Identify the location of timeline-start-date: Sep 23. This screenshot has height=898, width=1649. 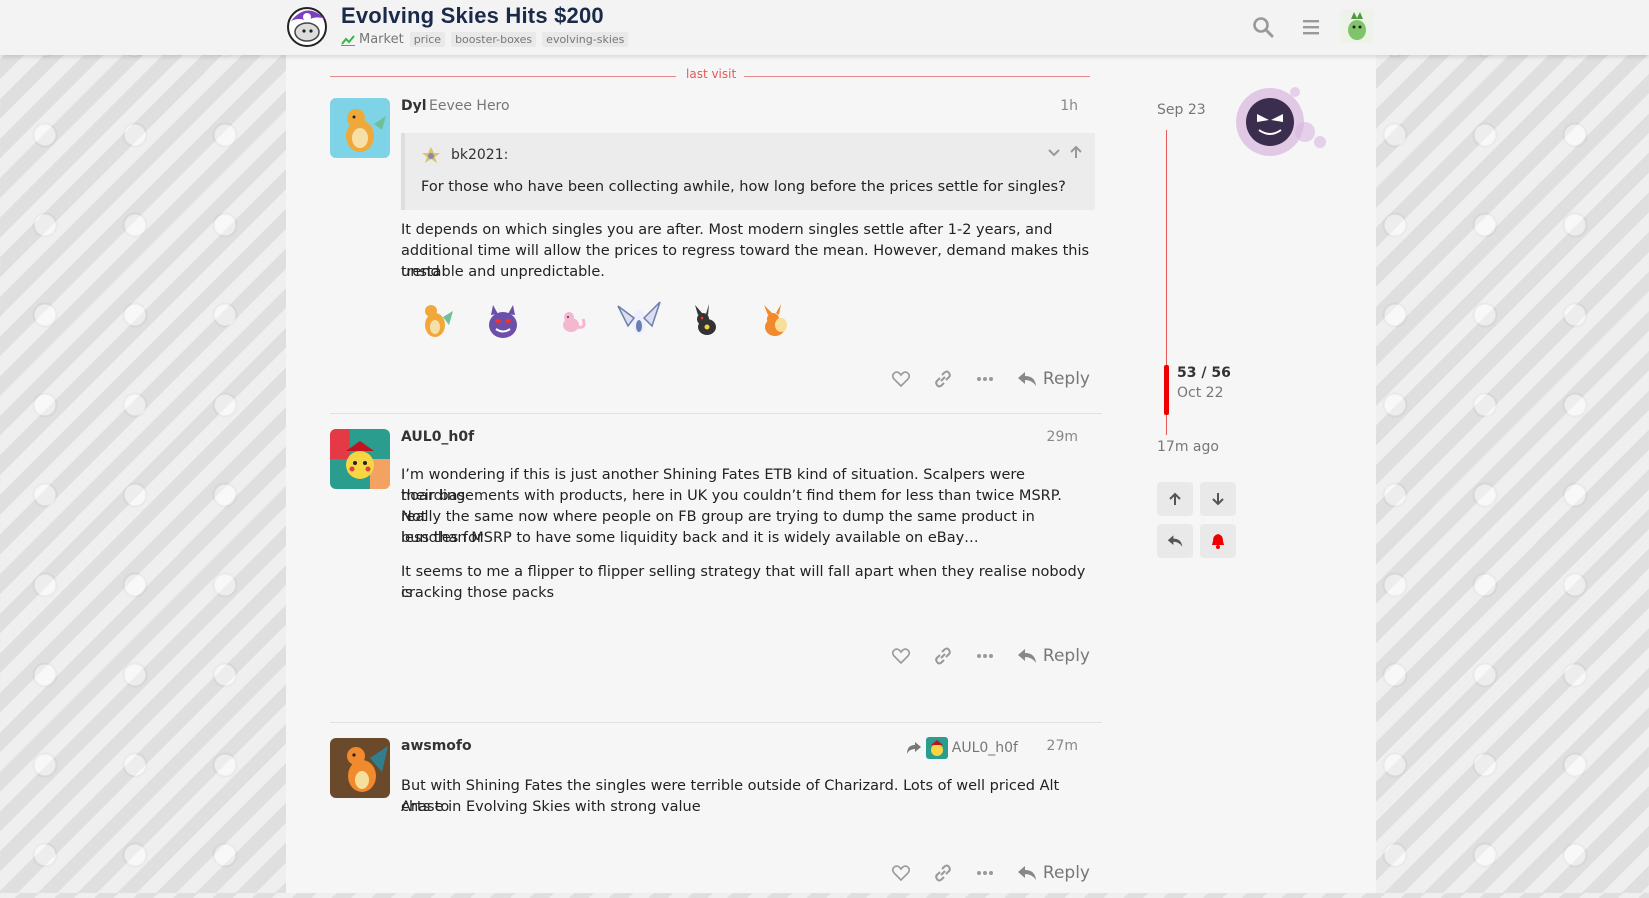
(1181, 110).